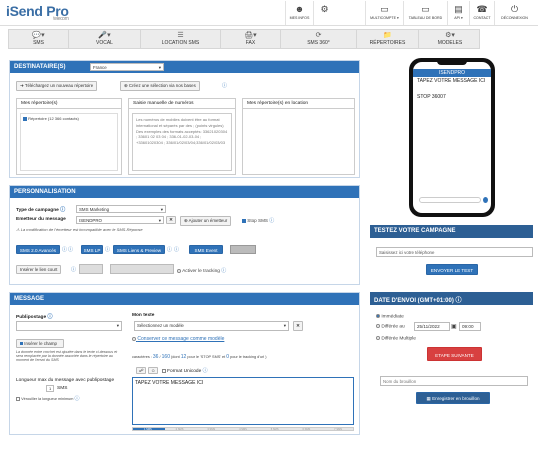 This screenshot has width=538, height=450. Describe the element at coordinates (454, 381) in the screenshot. I see `draft-name-input: Nom du brouillon` at that location.